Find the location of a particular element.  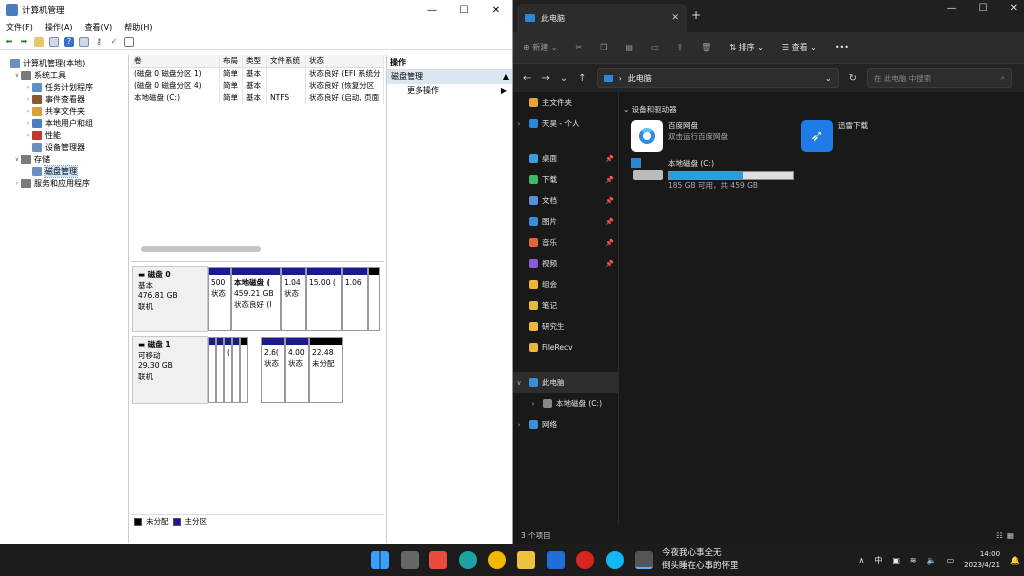

nav-item: 桌面 📌 is located at coordinates (565, 158).